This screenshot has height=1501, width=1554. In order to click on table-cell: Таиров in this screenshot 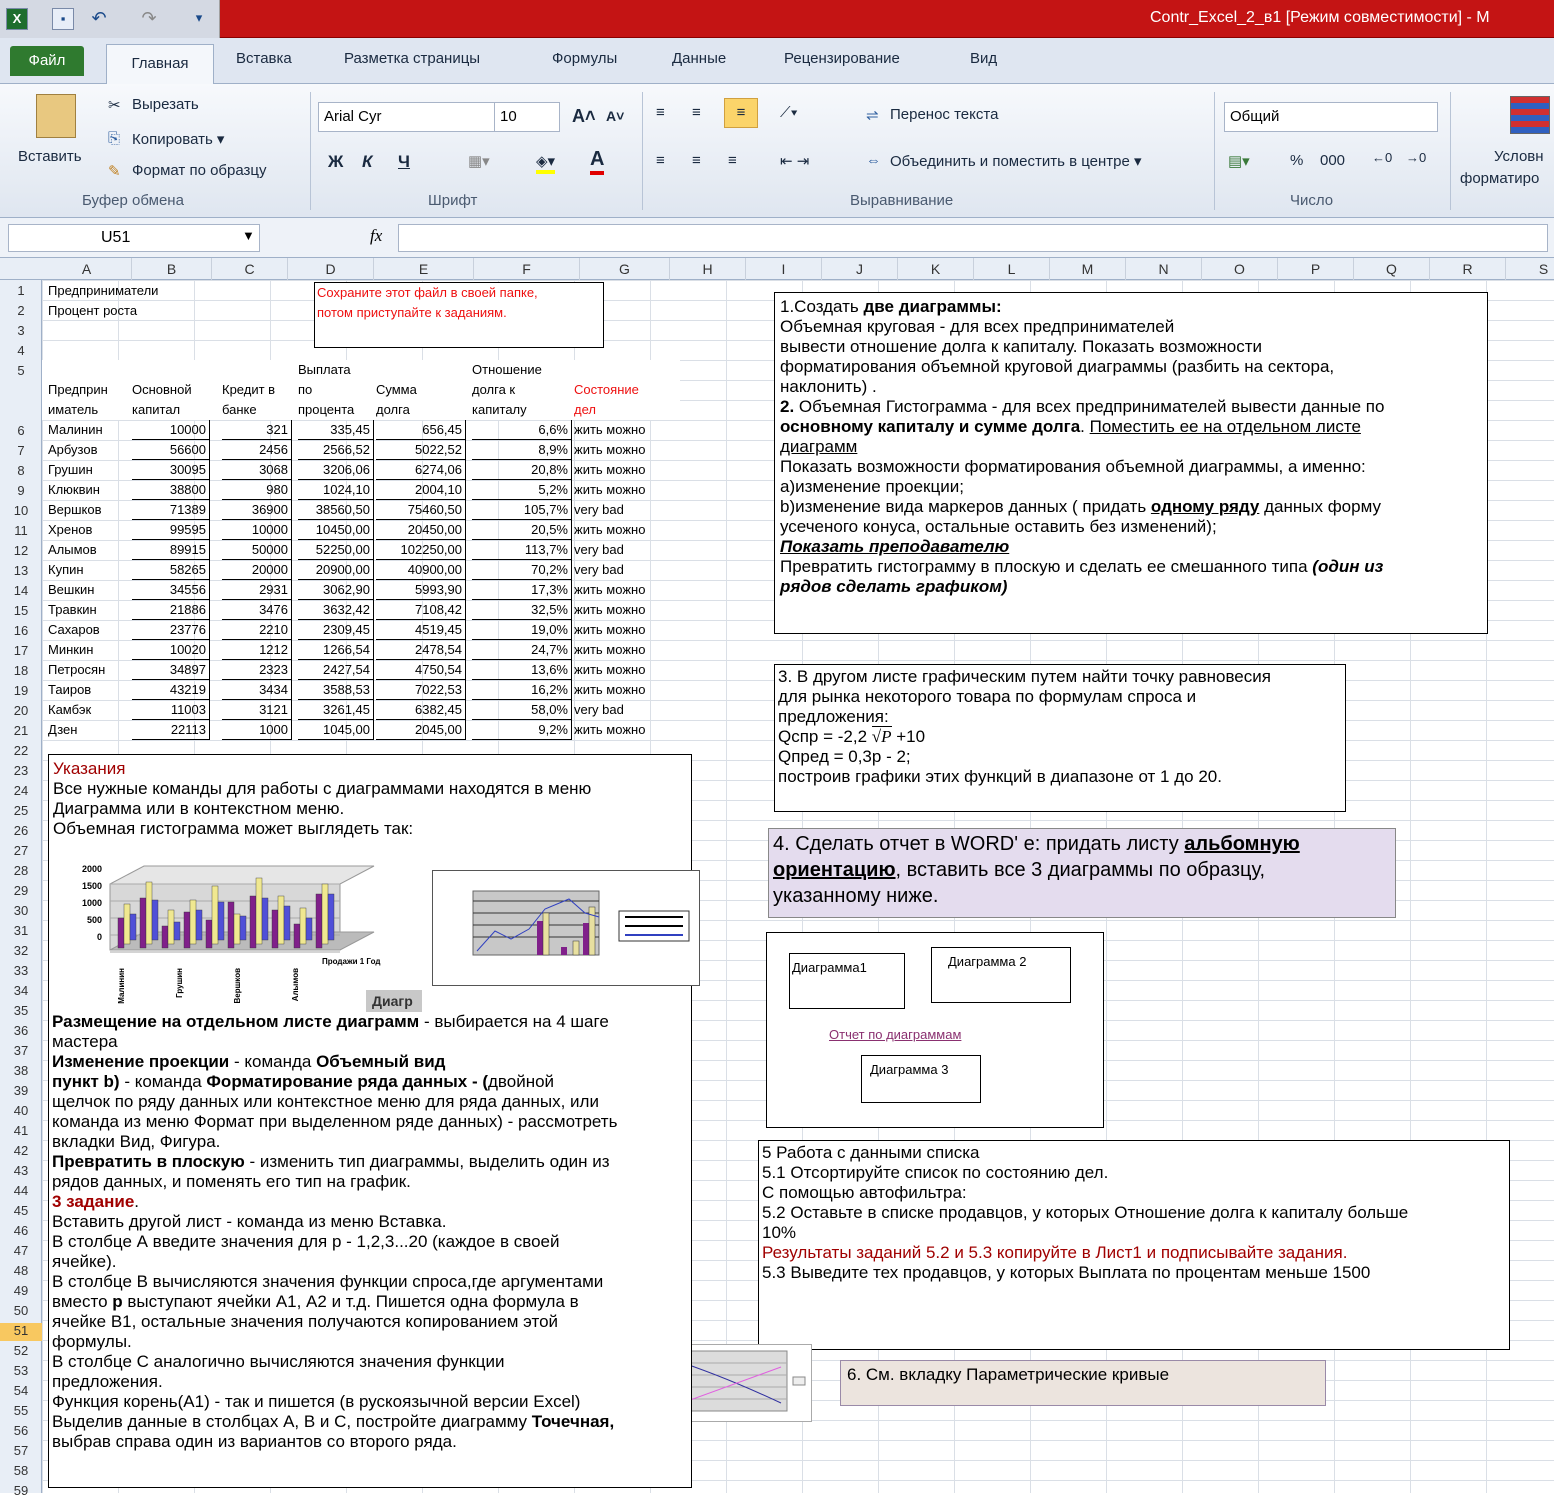, I will do `click(90, 690)`.